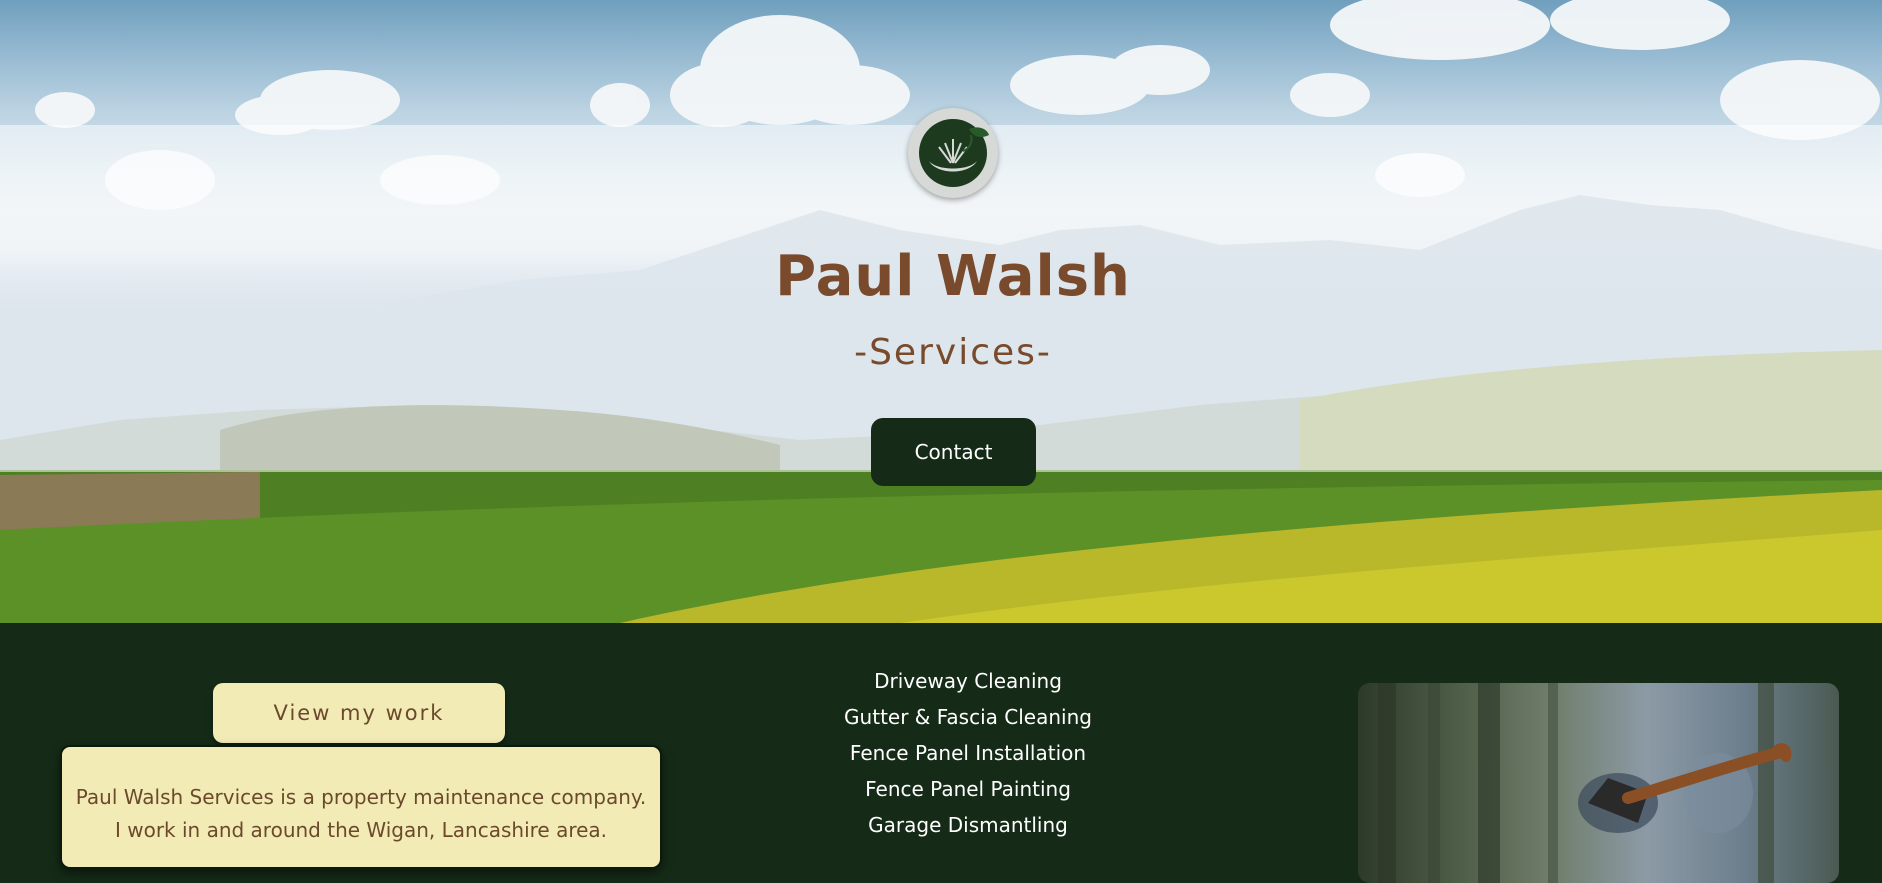 The width and height of the screenshot is (1882, 883). I want to click on service-item: Gutter & Fascia Cleaning, so click(968, 717).